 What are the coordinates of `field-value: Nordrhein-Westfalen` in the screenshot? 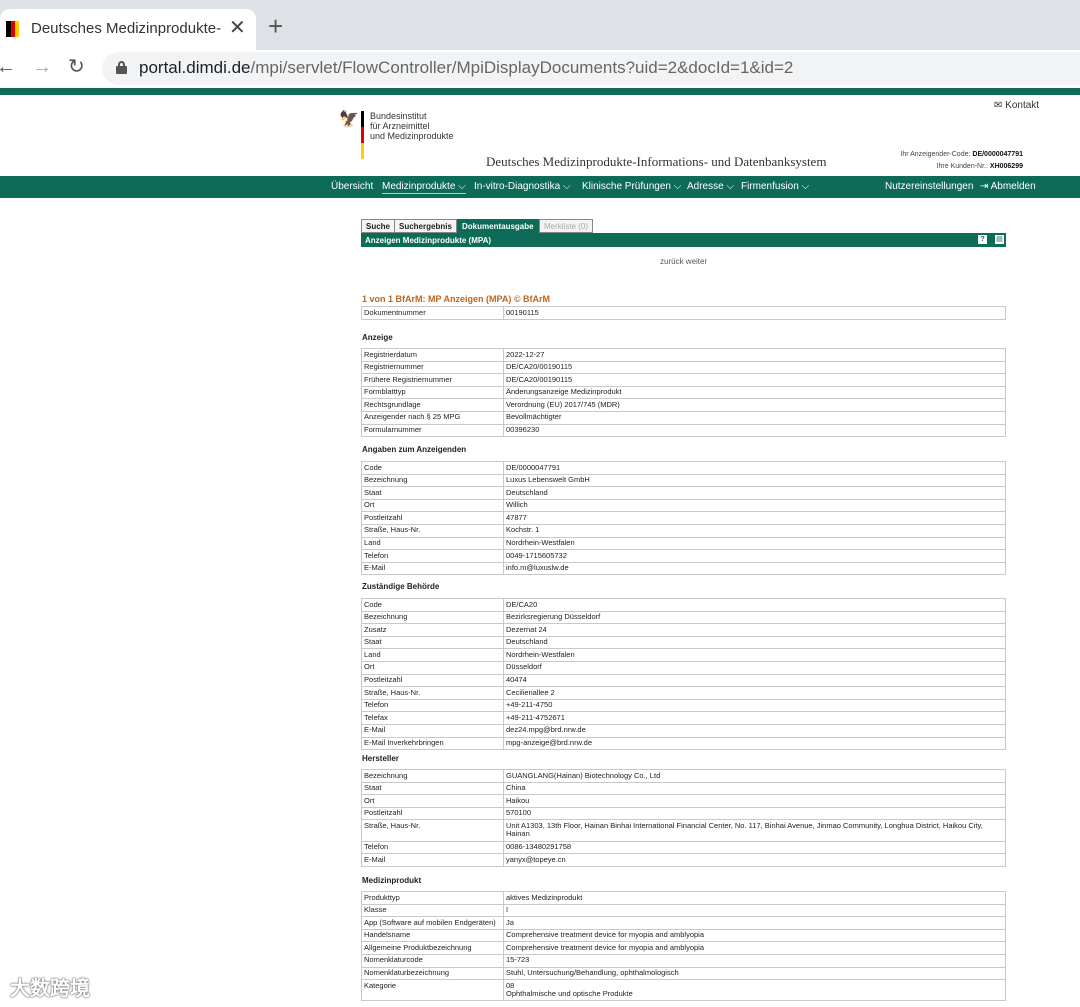 It's located at (754, 543).